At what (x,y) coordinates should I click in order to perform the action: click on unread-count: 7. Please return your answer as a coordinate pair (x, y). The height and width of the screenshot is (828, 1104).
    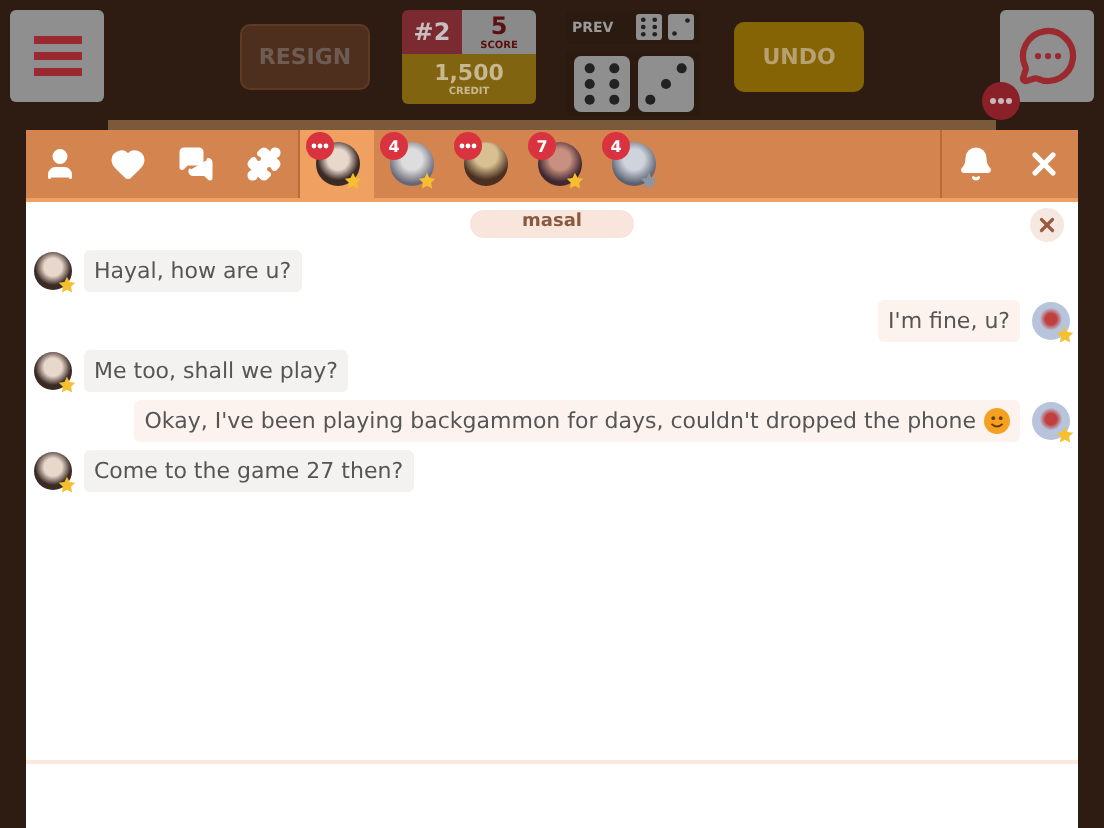
    Looking at the image, I should click on (542, 146).